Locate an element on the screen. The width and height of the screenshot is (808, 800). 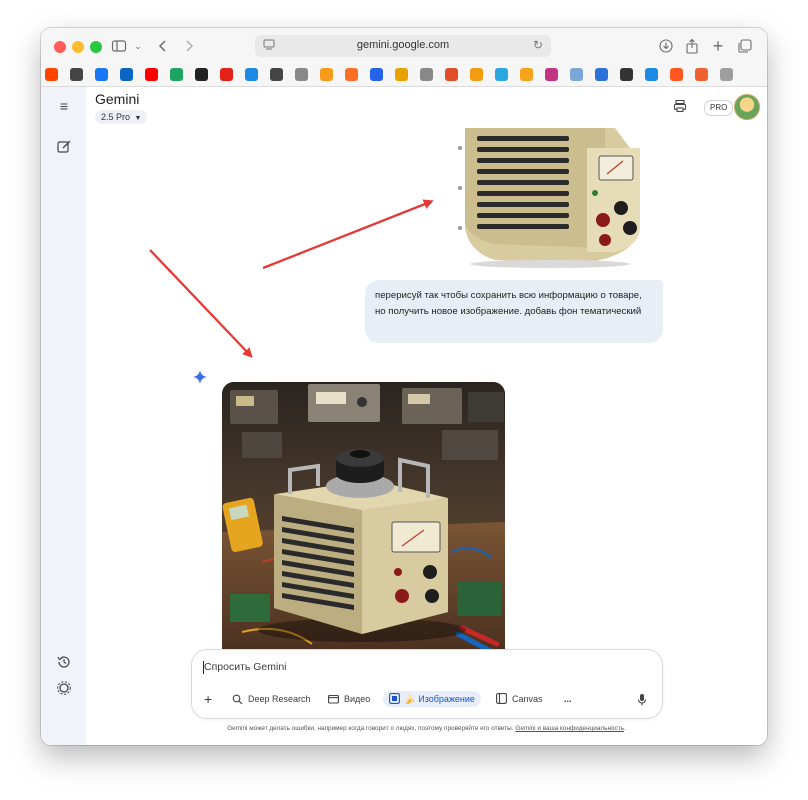
chevron-down-icon: ⌄ is located at coordinates (138, 46).